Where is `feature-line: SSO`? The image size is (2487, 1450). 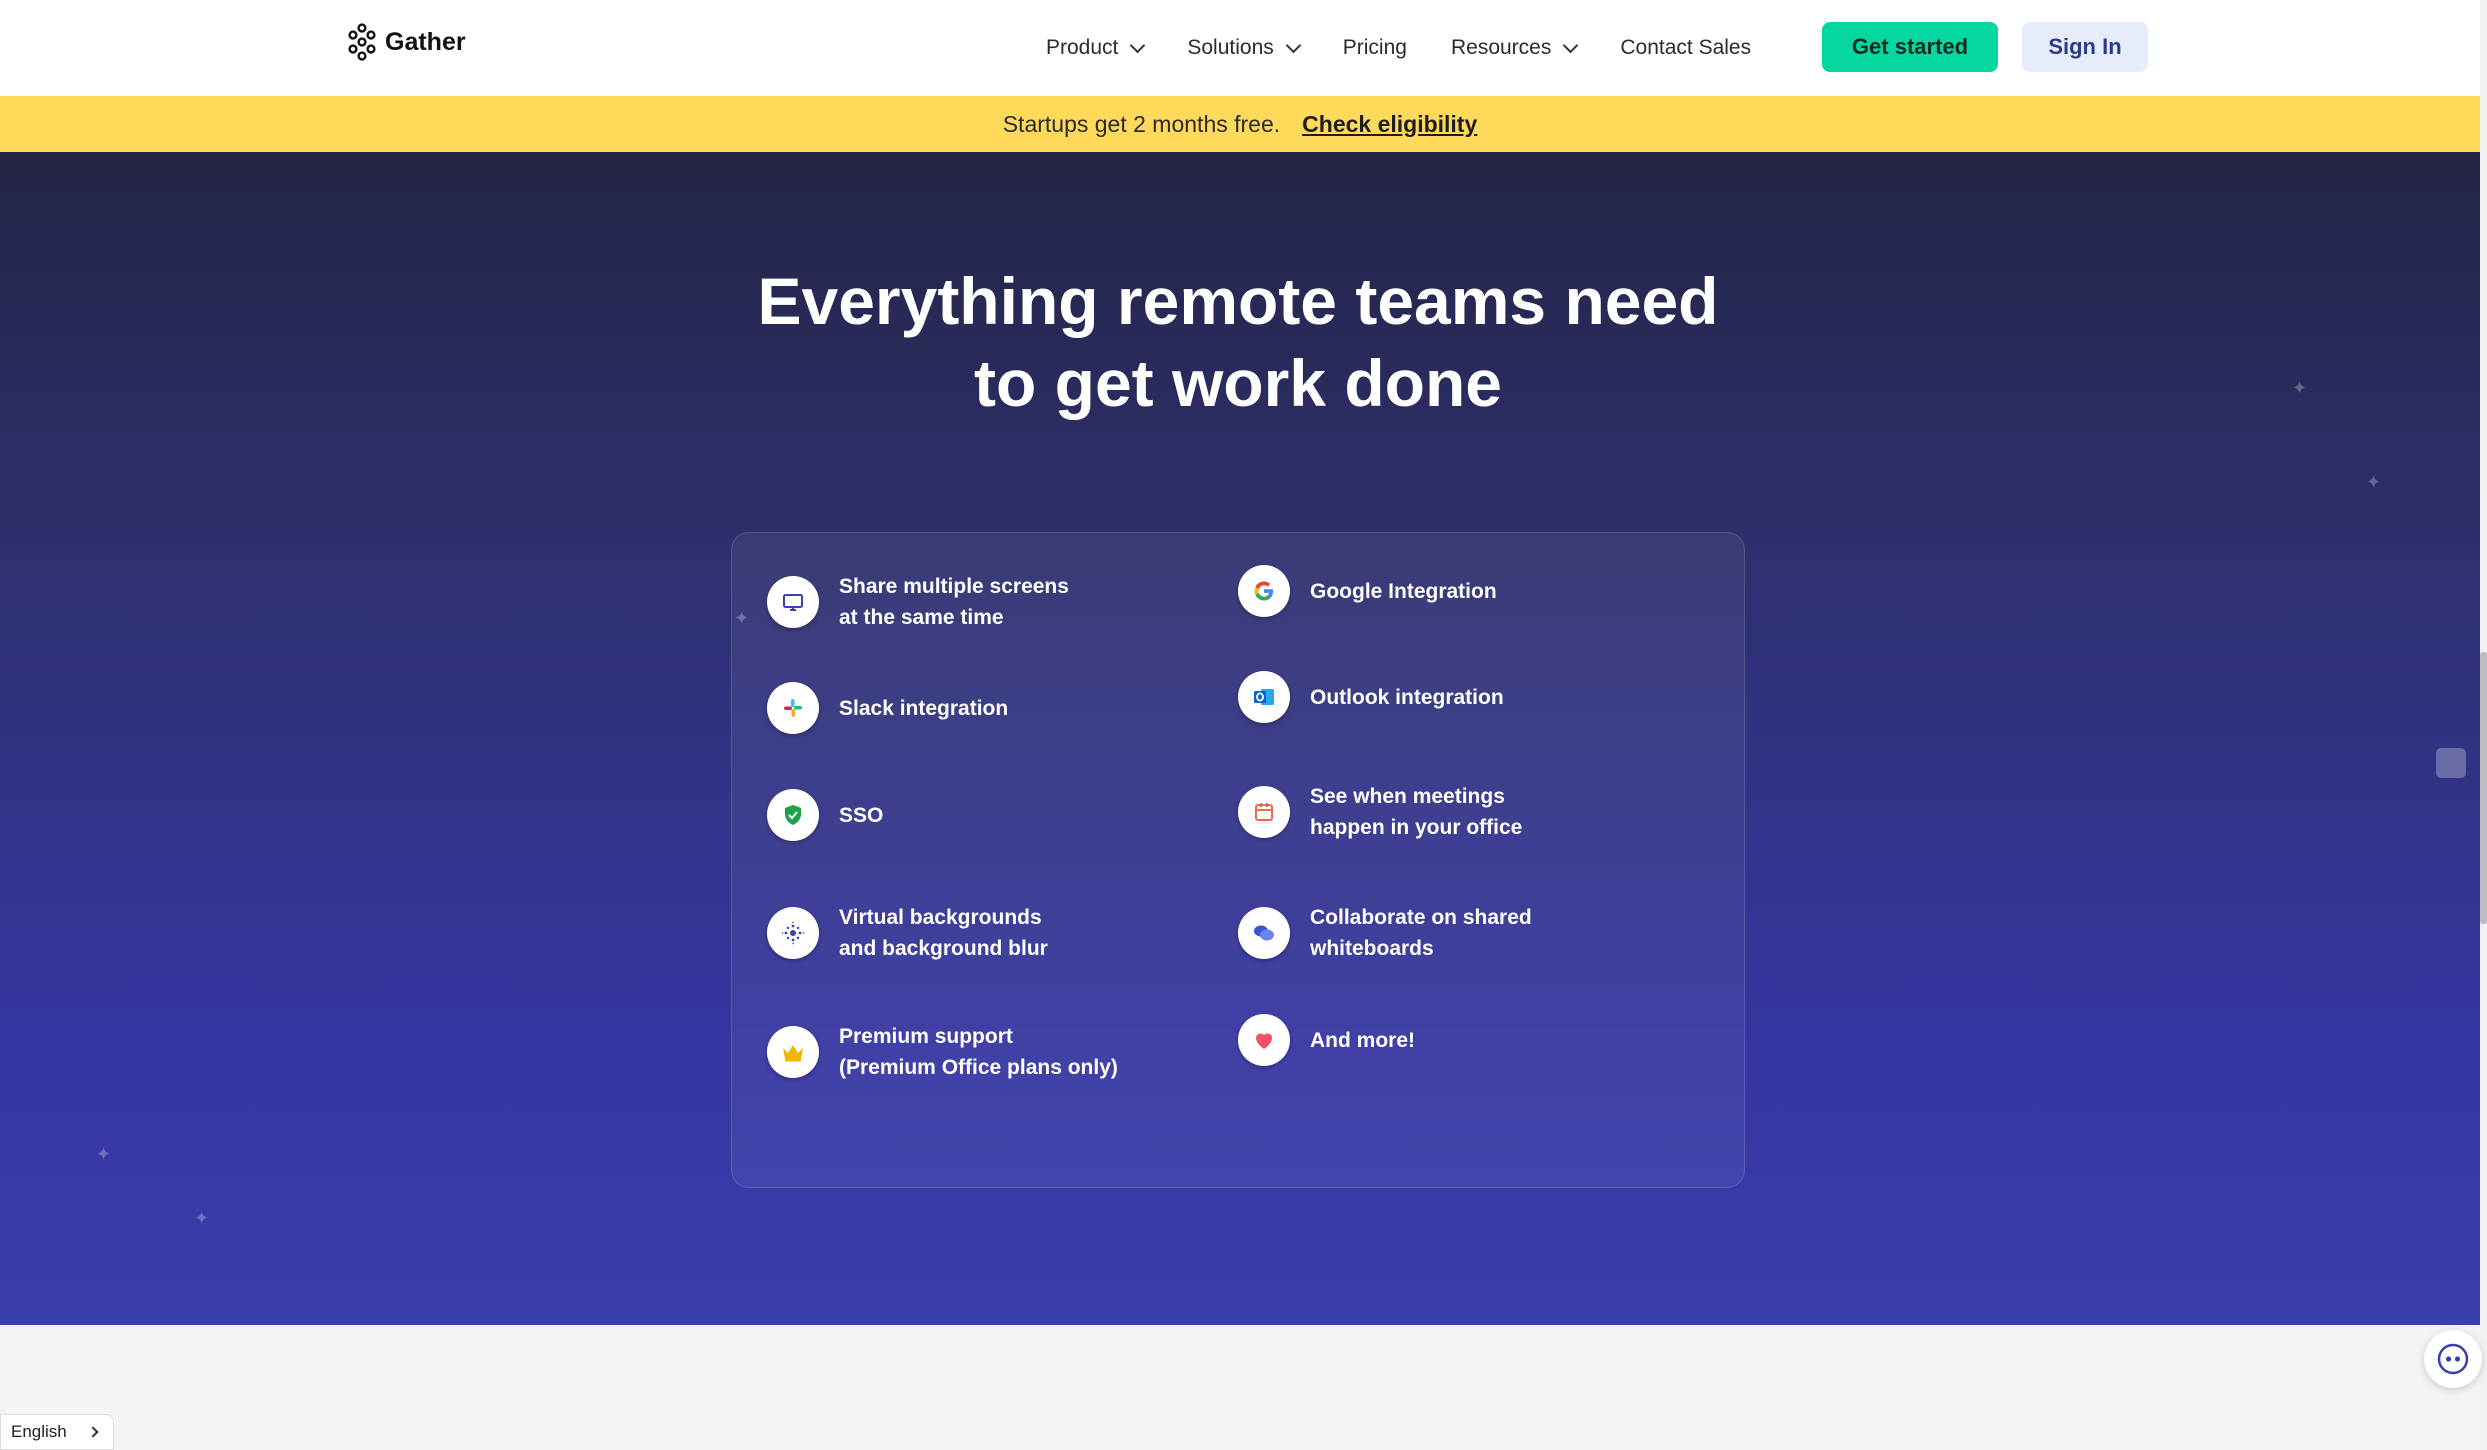 feature-line: SSO is located at coordinates (861, 815).